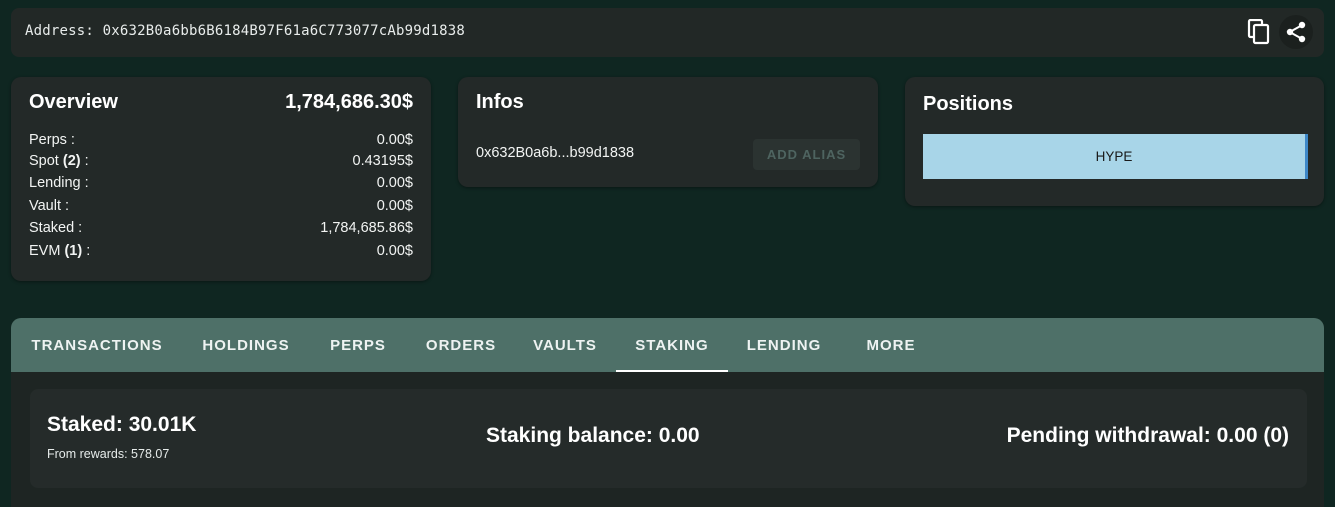 This screenshot has width=1335, height=507. What do you see at coordinates (221, 253) in the screenshot?
I see `overview-row-evm: EVM (1) : 0.00$` at bounding box center [221, 253].